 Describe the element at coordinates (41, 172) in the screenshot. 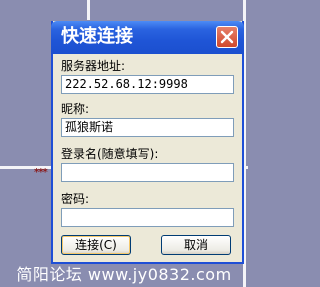

I see `background-asterisks: ***` at that location.